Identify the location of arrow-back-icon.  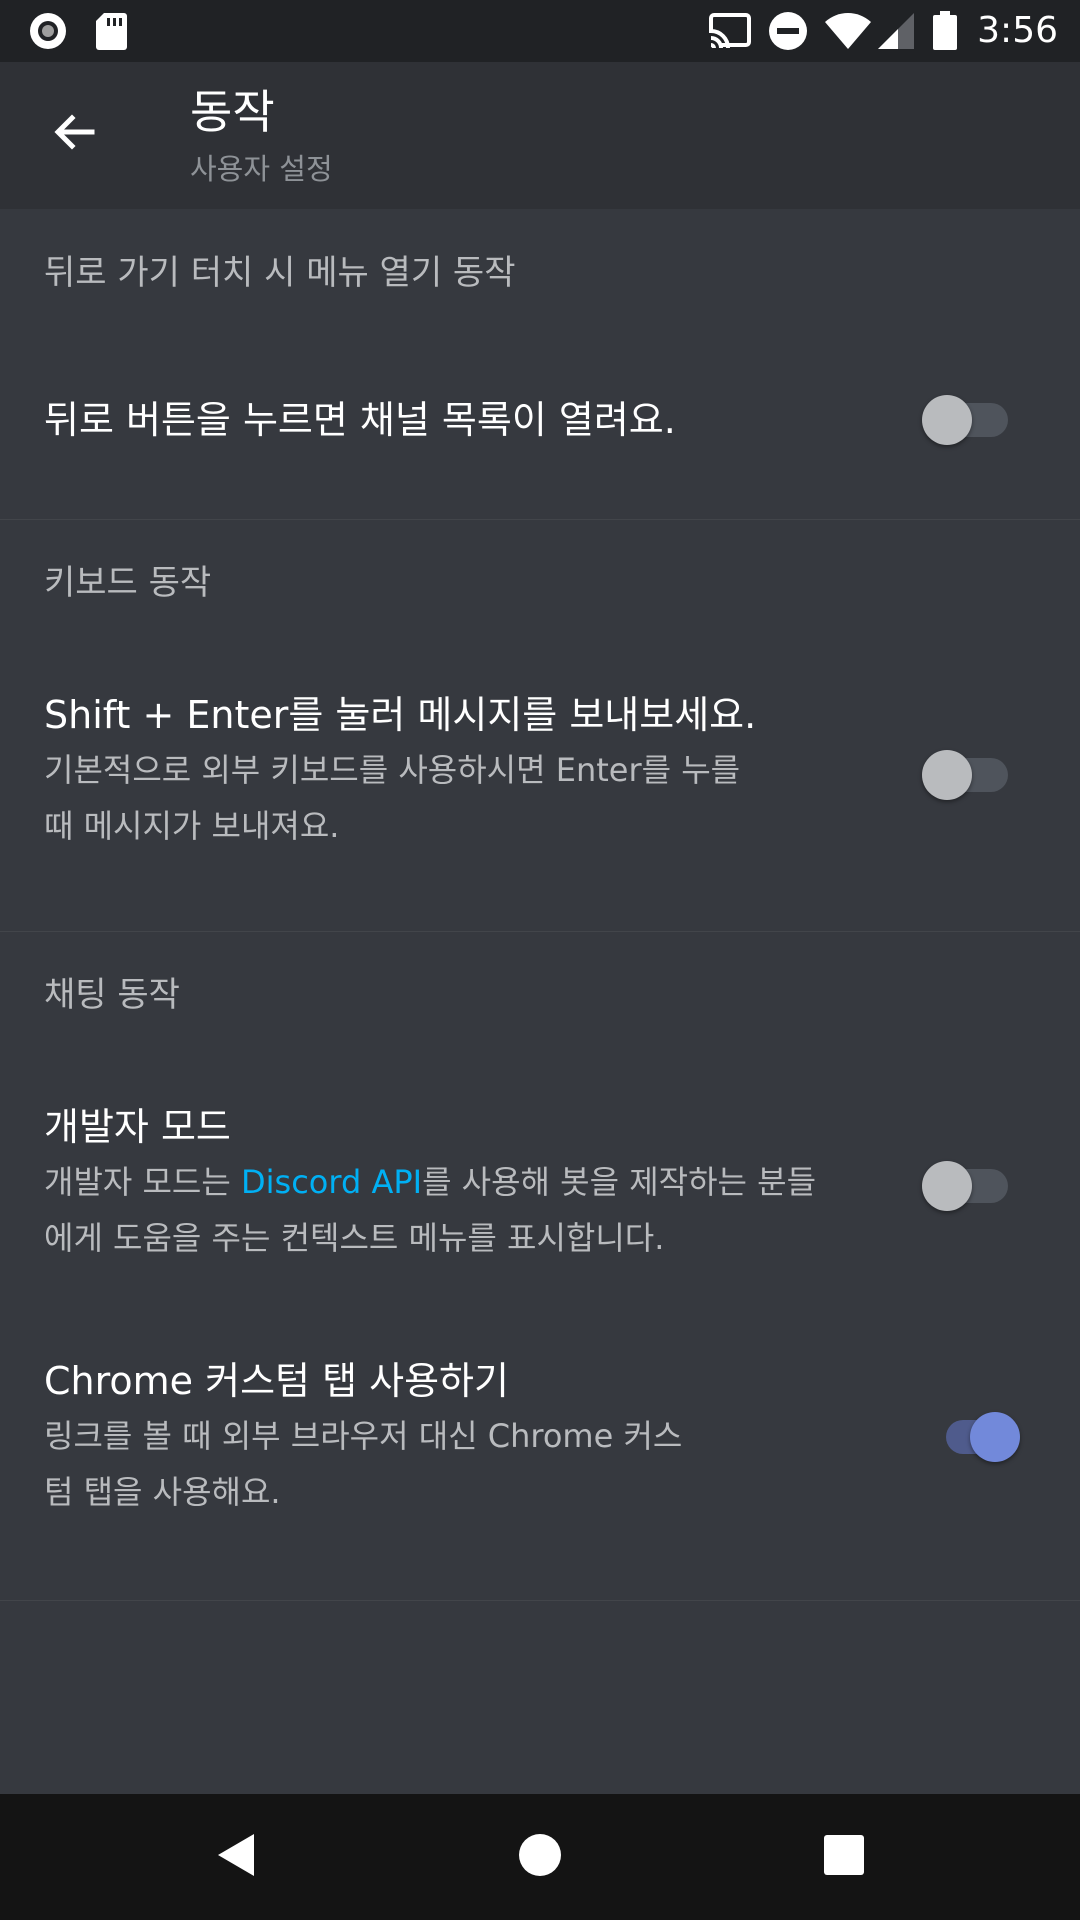
(74, 134).